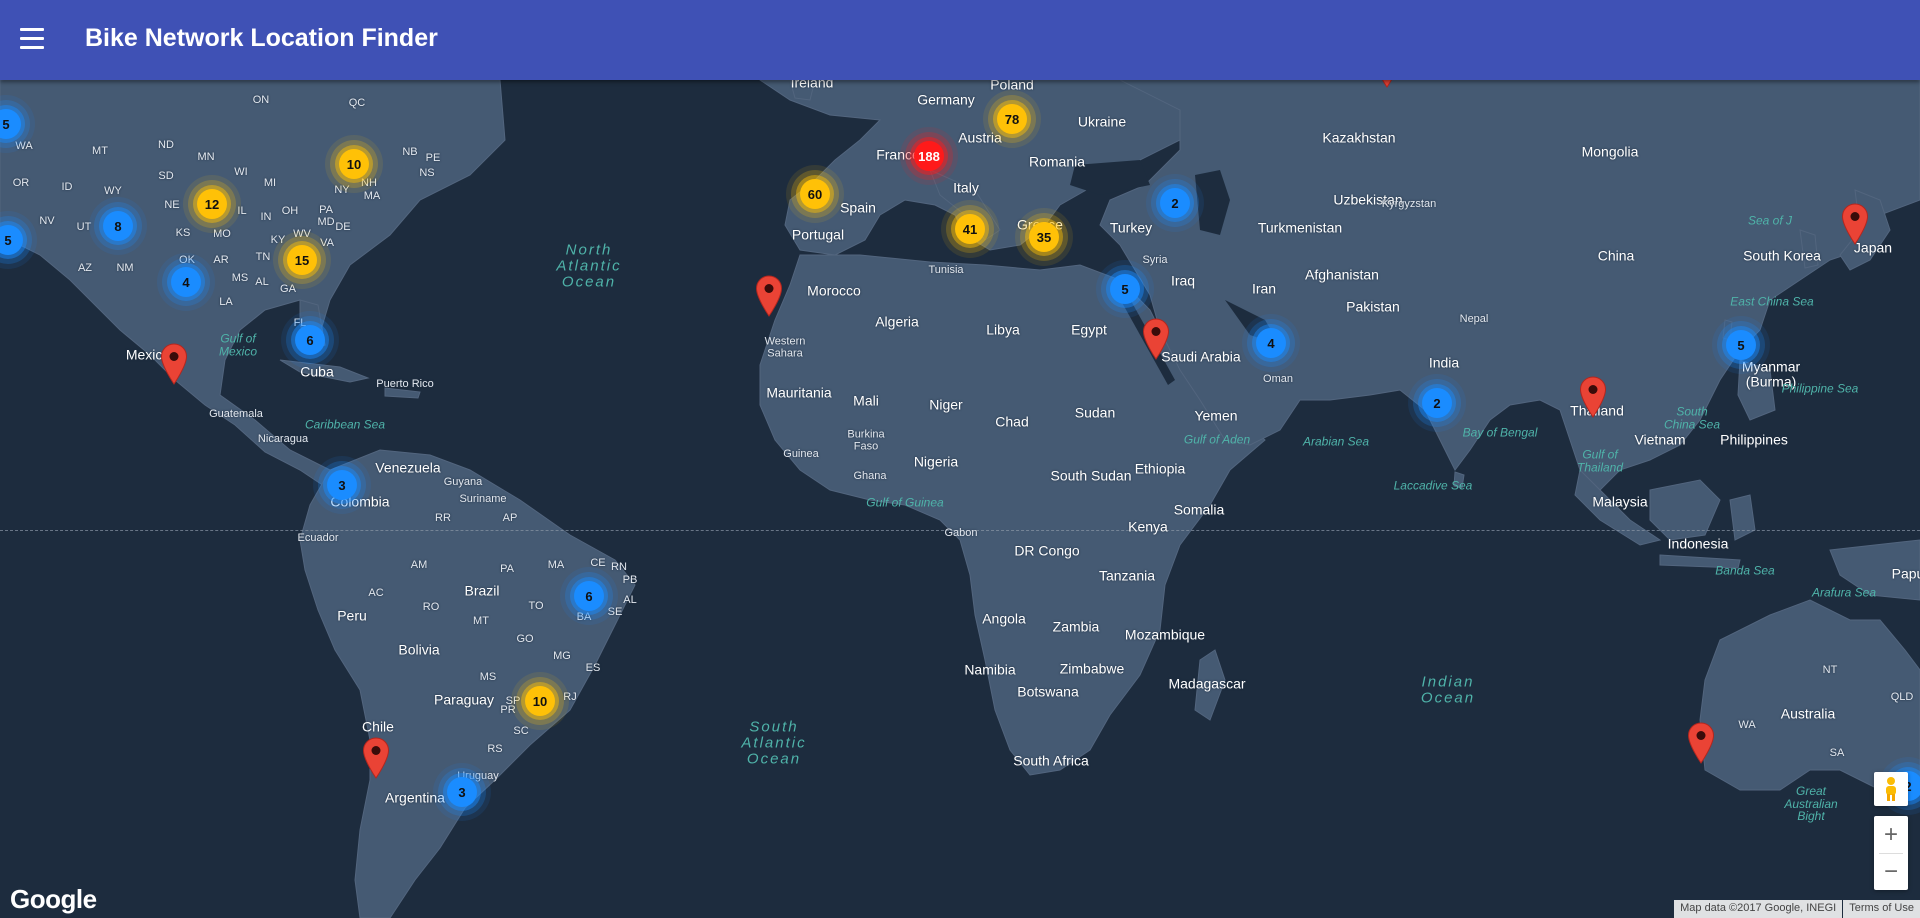 This screenshot has width=1920, height=918. What do you see at coordinates (970, 229) in the screenshot?
I see `cluster-marker: 41` at bounding box center [970, 229].